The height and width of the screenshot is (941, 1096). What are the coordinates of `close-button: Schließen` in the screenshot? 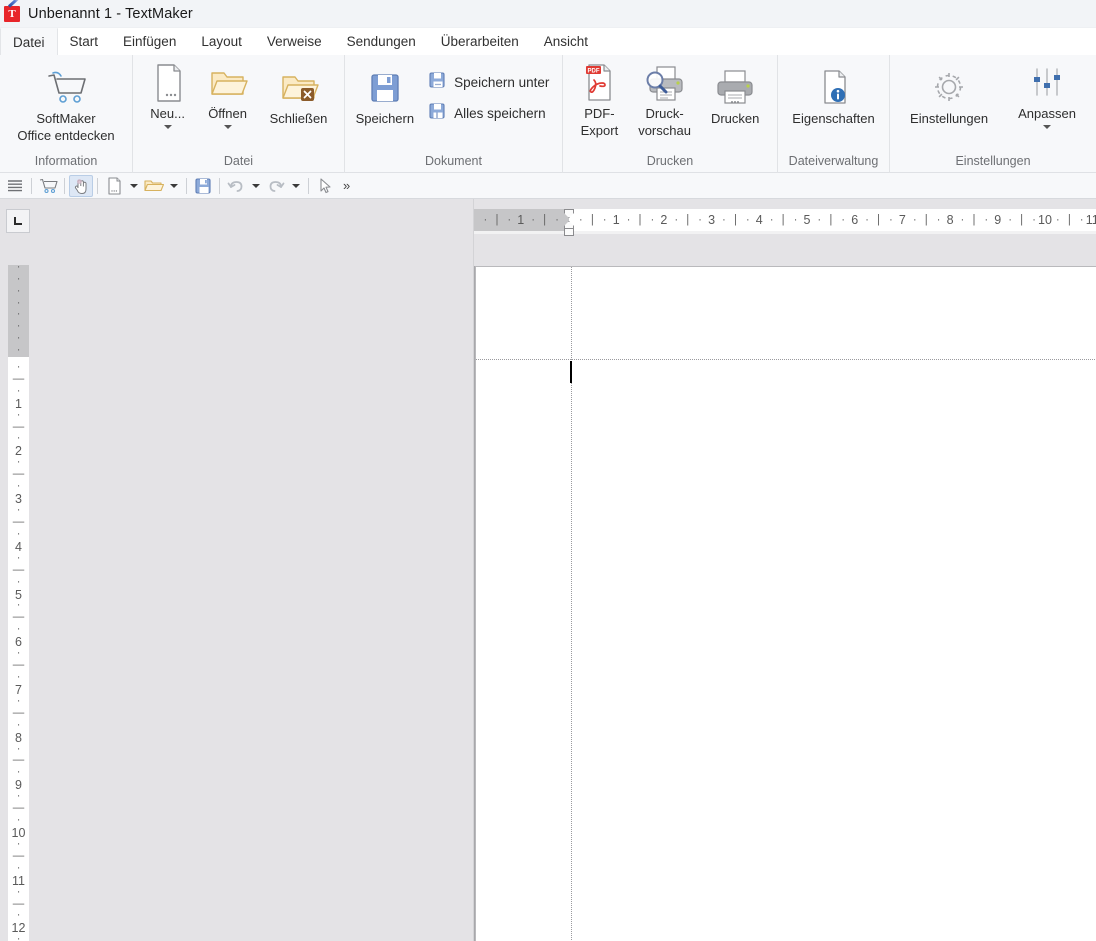 It's located at (299, 93).